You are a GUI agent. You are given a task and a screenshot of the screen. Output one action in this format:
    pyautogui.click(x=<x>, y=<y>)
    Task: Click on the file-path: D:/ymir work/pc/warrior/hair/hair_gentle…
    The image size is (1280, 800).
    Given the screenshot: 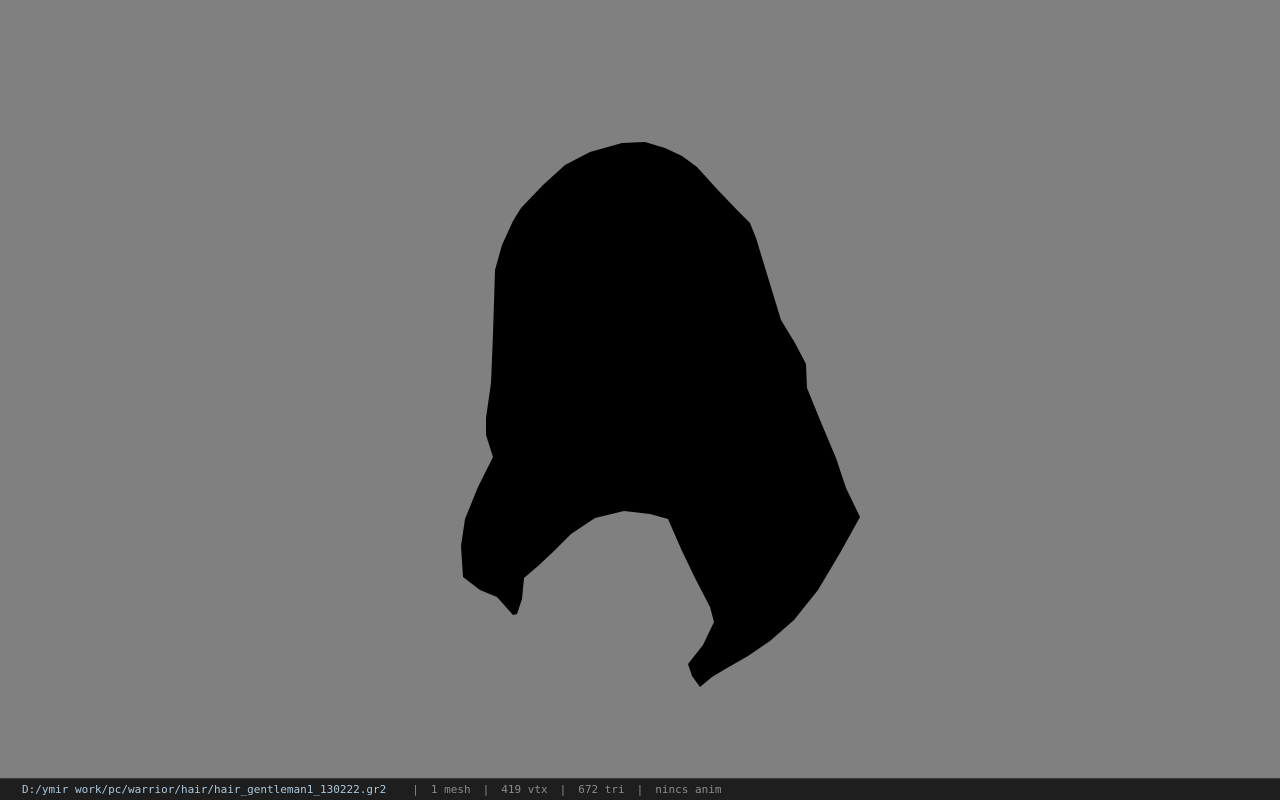 What is the action you would take?
    pyautogui.click(x=204, y=789)
    